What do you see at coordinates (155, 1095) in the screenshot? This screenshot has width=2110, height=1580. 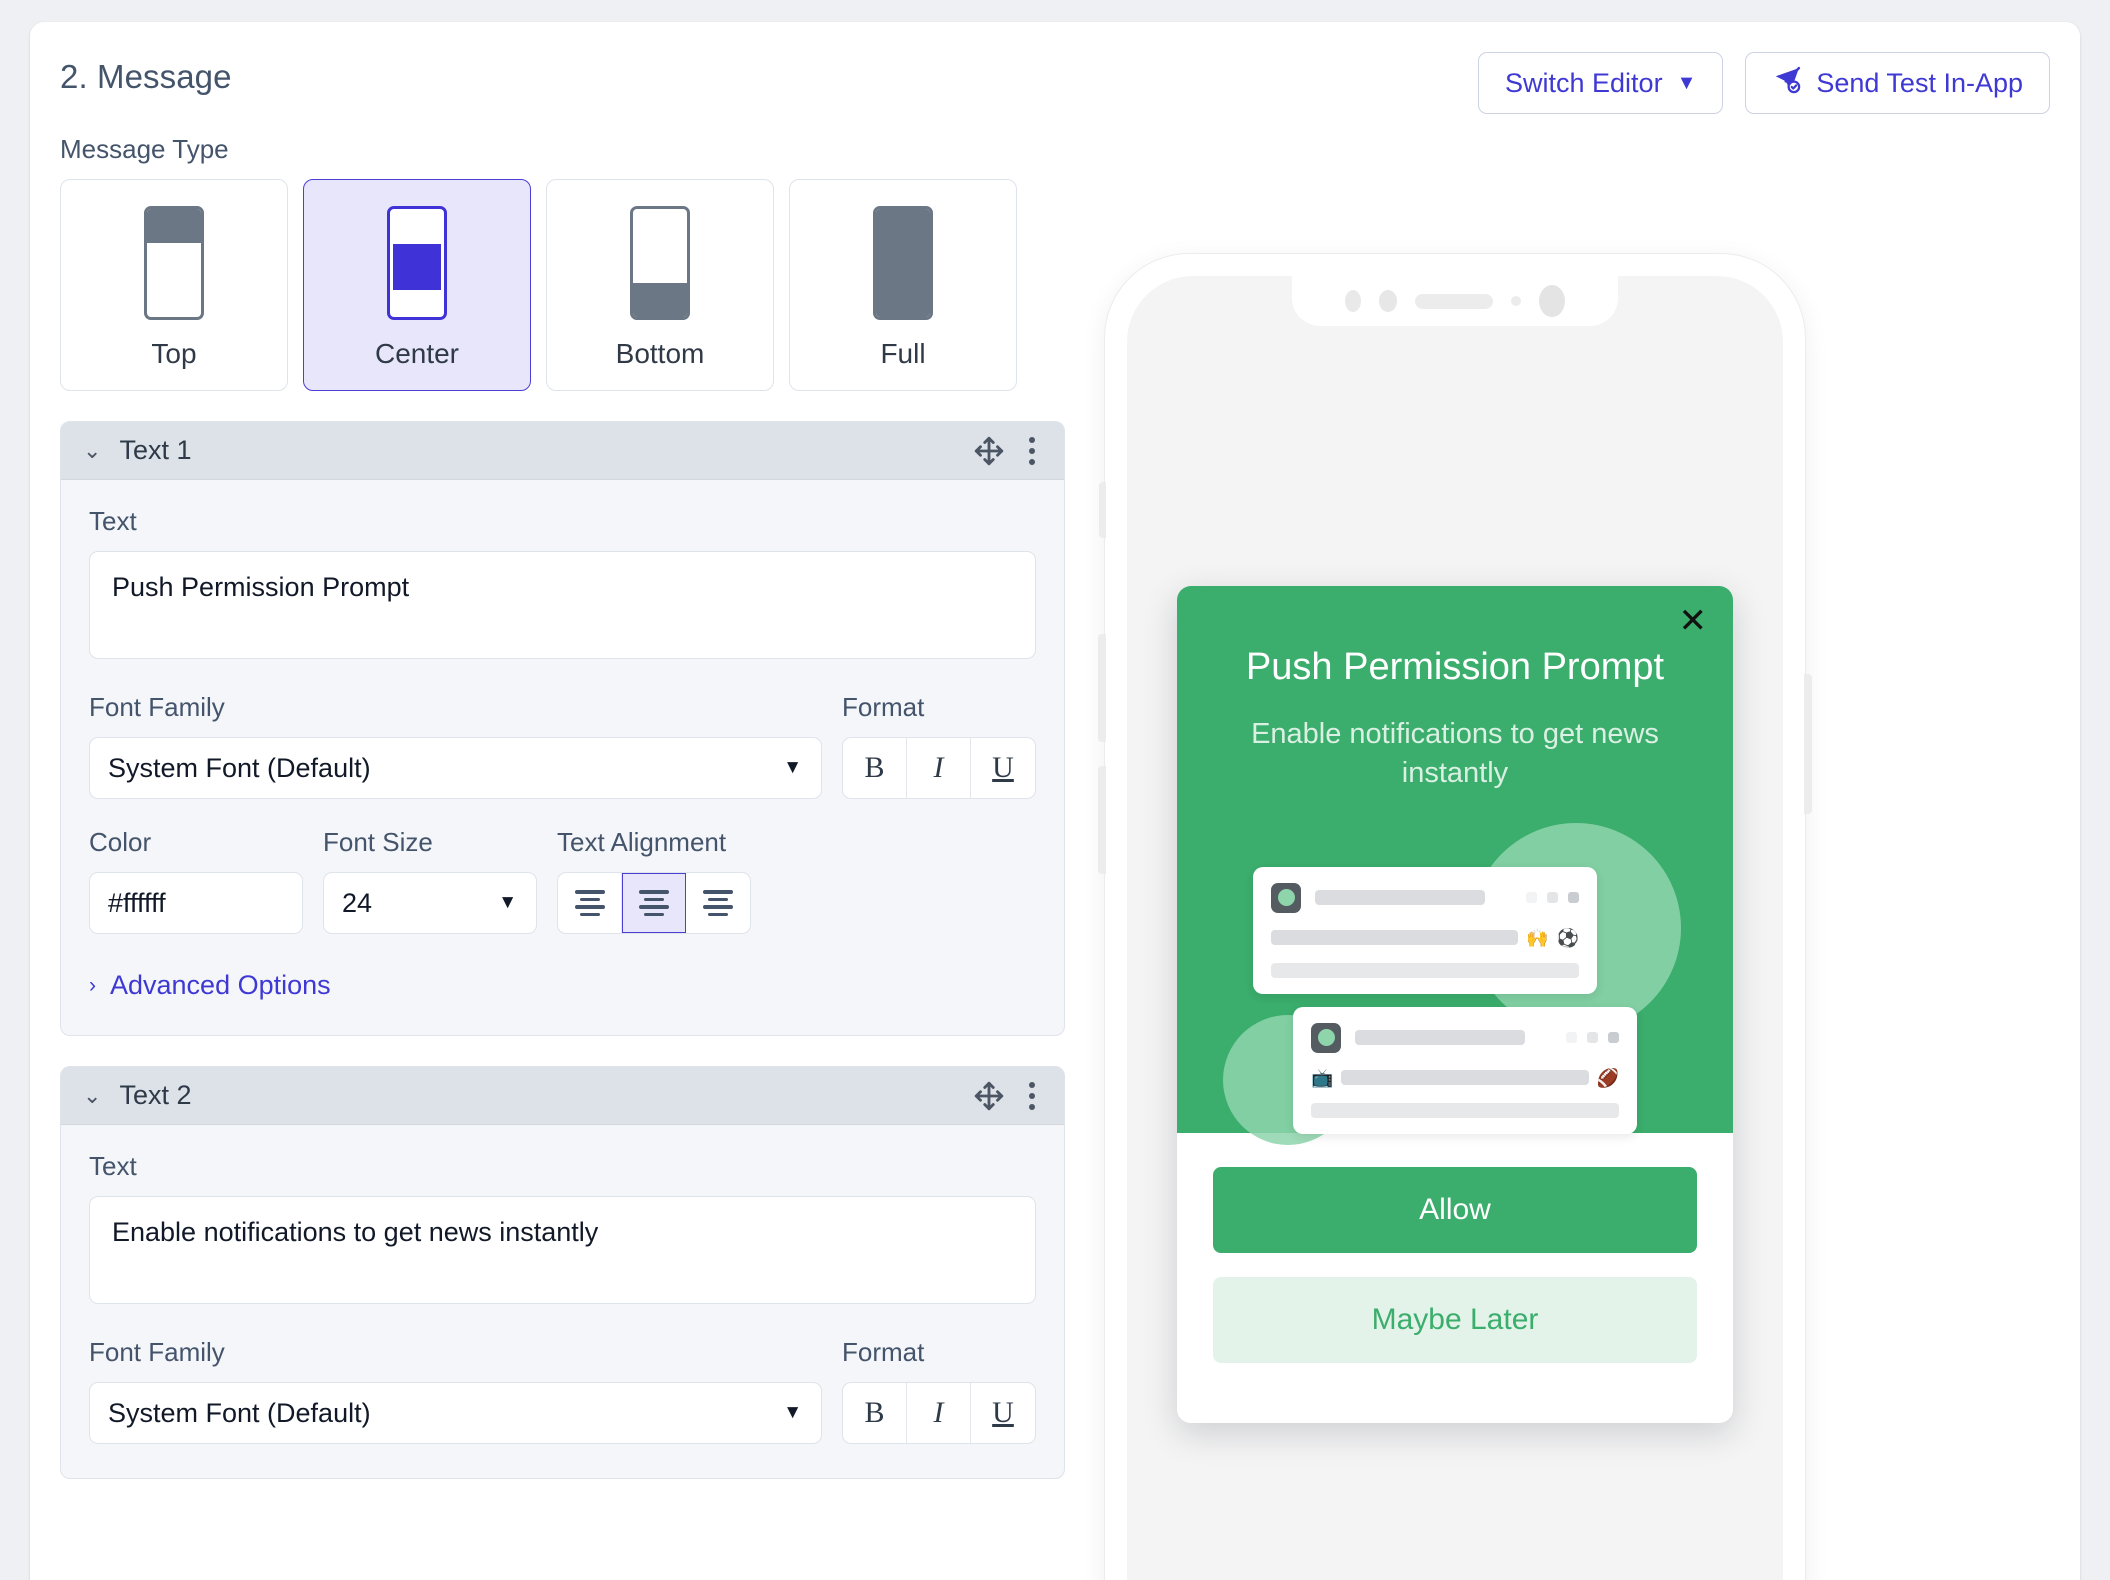 I see `text-2-title: Text 2` at bounding box center [155, 1095].